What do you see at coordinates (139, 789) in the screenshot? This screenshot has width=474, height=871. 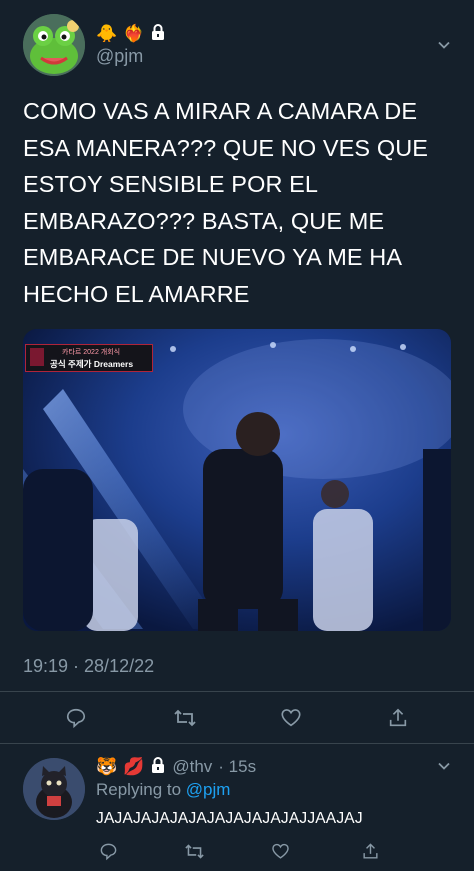 I see `replying-label: Replying to` at bounding box center [139, 789].